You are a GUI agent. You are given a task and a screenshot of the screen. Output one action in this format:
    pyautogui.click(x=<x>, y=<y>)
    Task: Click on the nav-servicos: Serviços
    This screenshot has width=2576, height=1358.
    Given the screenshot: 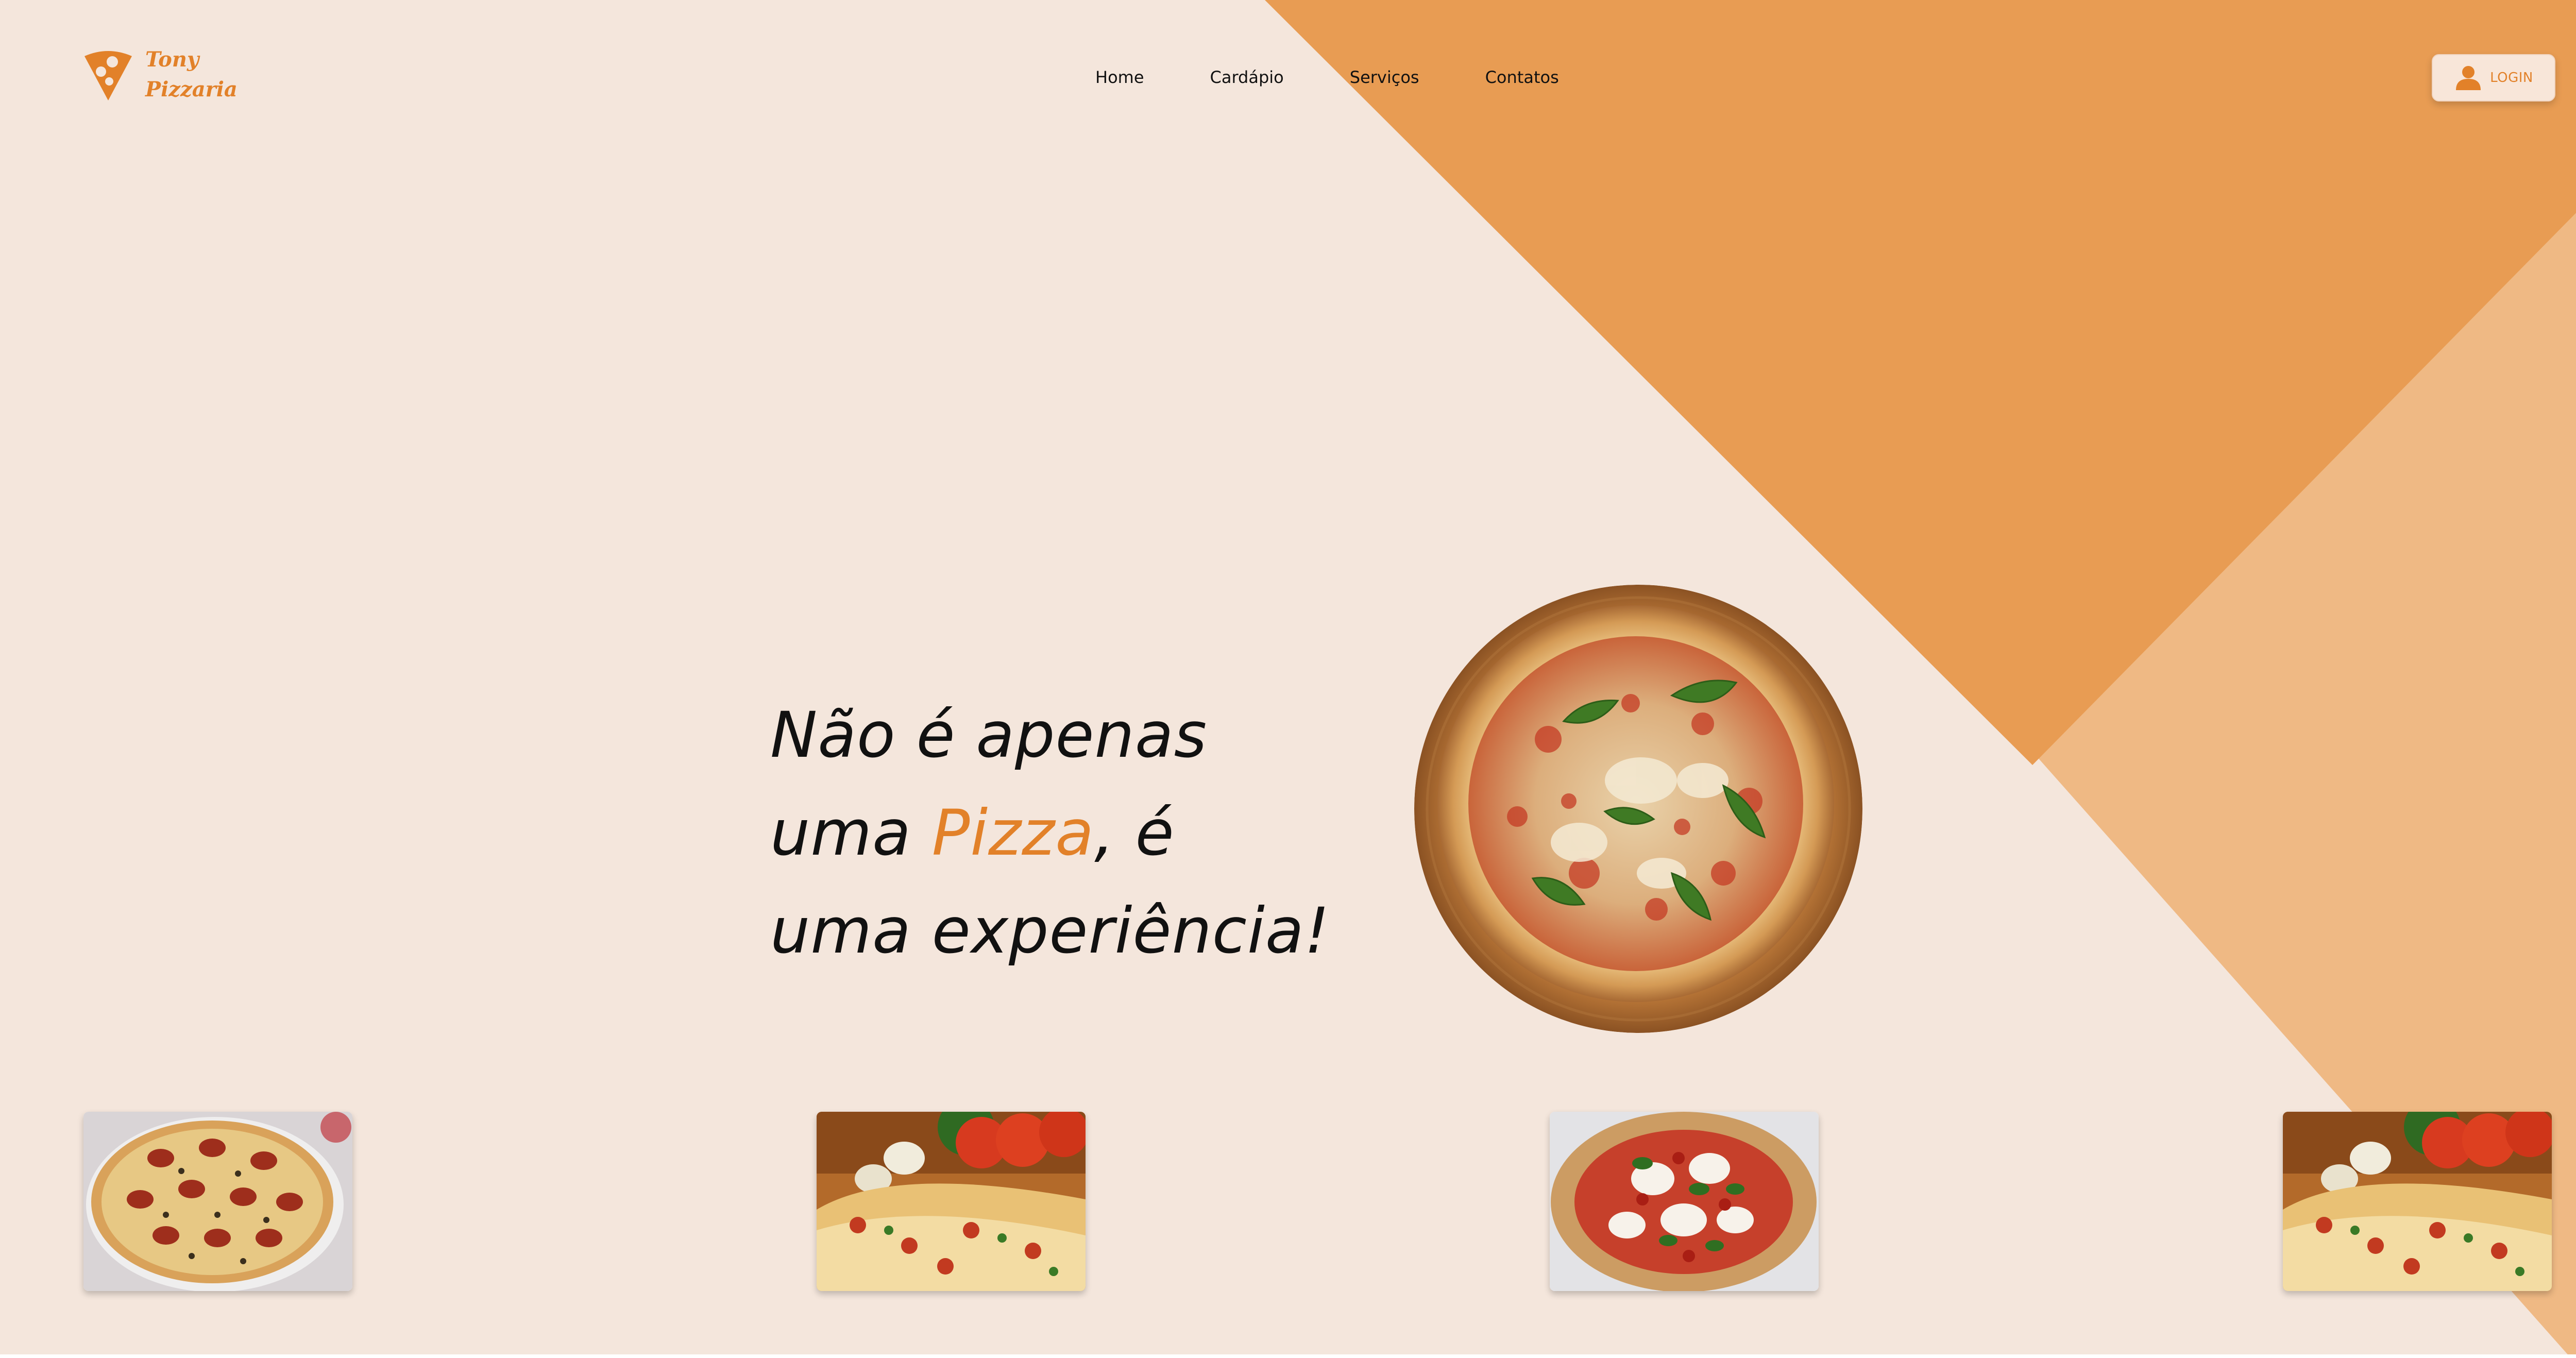 What is the action you would take?
    pyautogui.click(x=1384, y=77)
    